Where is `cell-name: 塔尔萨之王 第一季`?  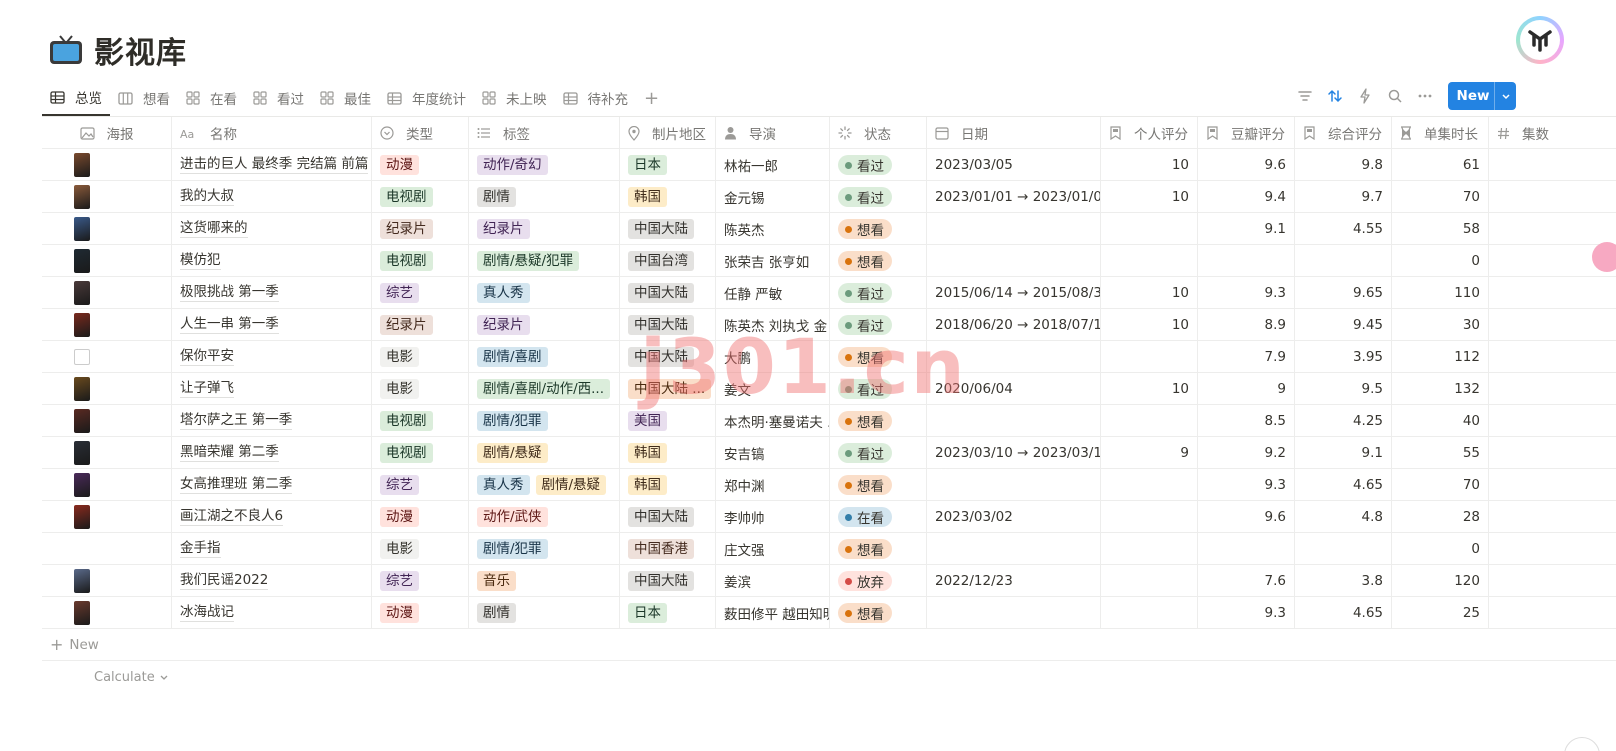
cell-name: 塔尔萨之王 第一季 is located at coordinates (272, 421).